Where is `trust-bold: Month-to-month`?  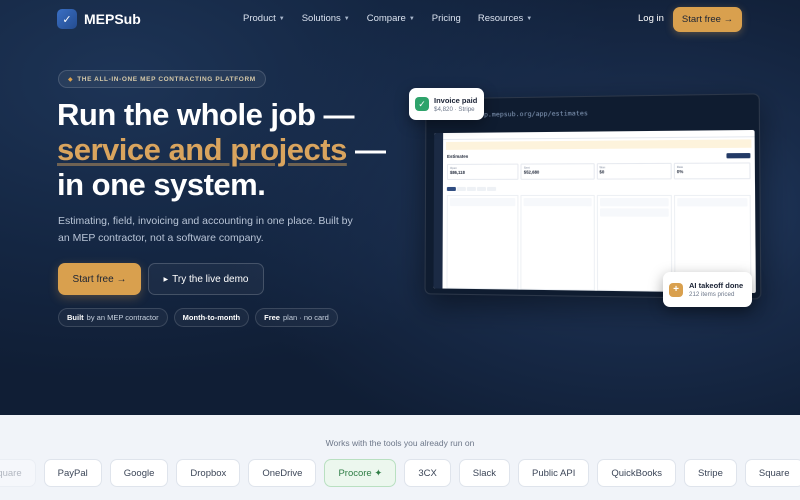
trust-bold: Month-to-month is located at coordinates (211, 317).